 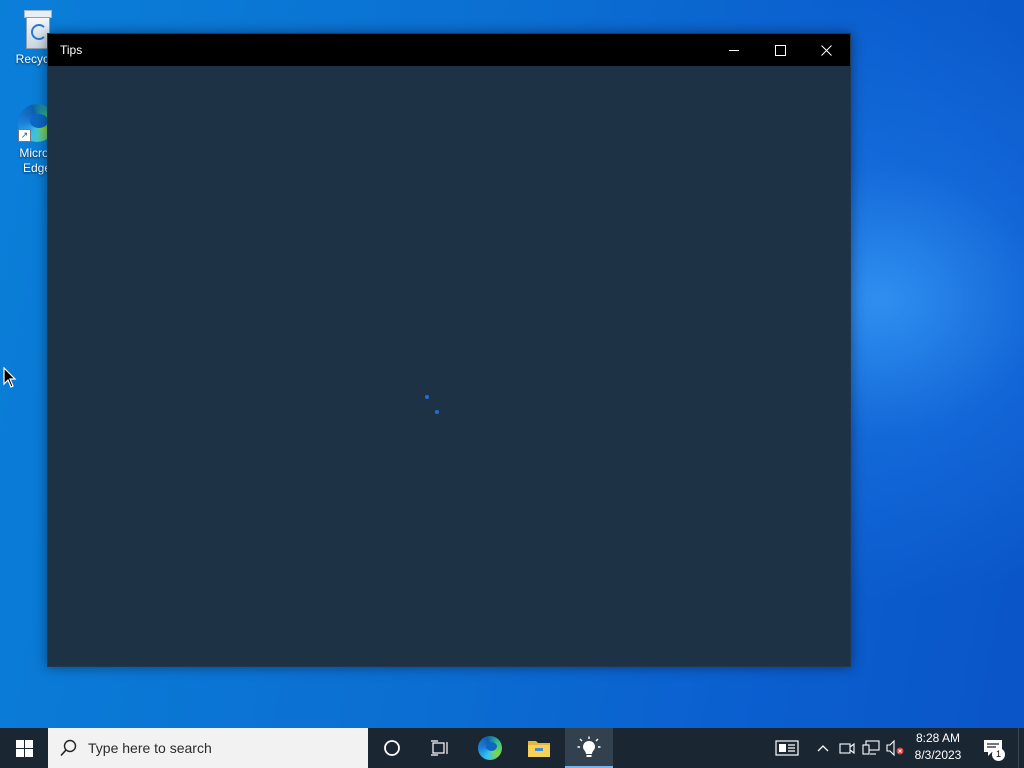 I want to click on maximize-icon, so click(x=780, y=50).